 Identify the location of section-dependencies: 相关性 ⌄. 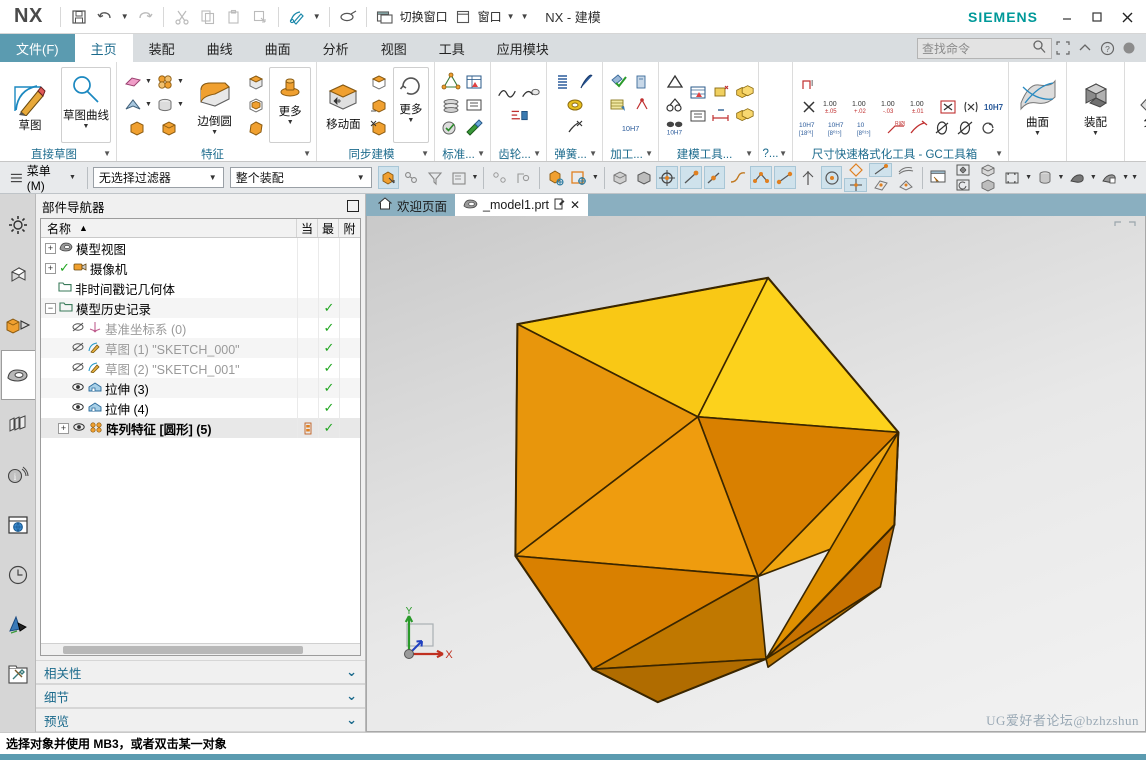
(200, 672).